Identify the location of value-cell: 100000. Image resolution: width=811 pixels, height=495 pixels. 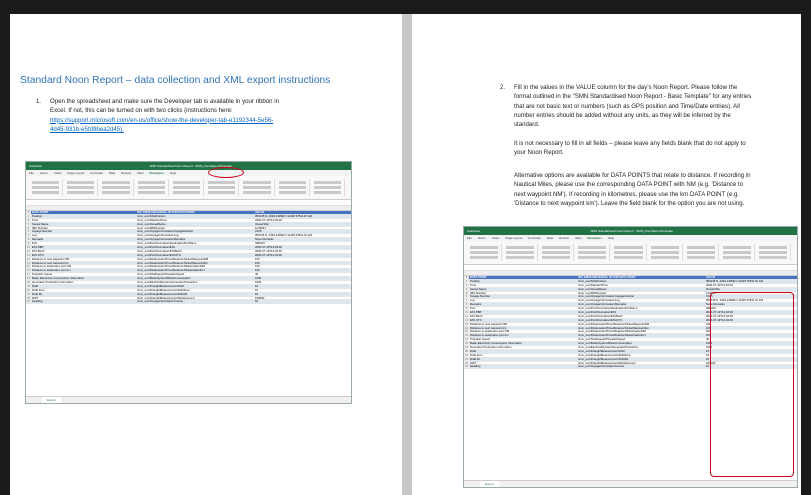
(302, 298).